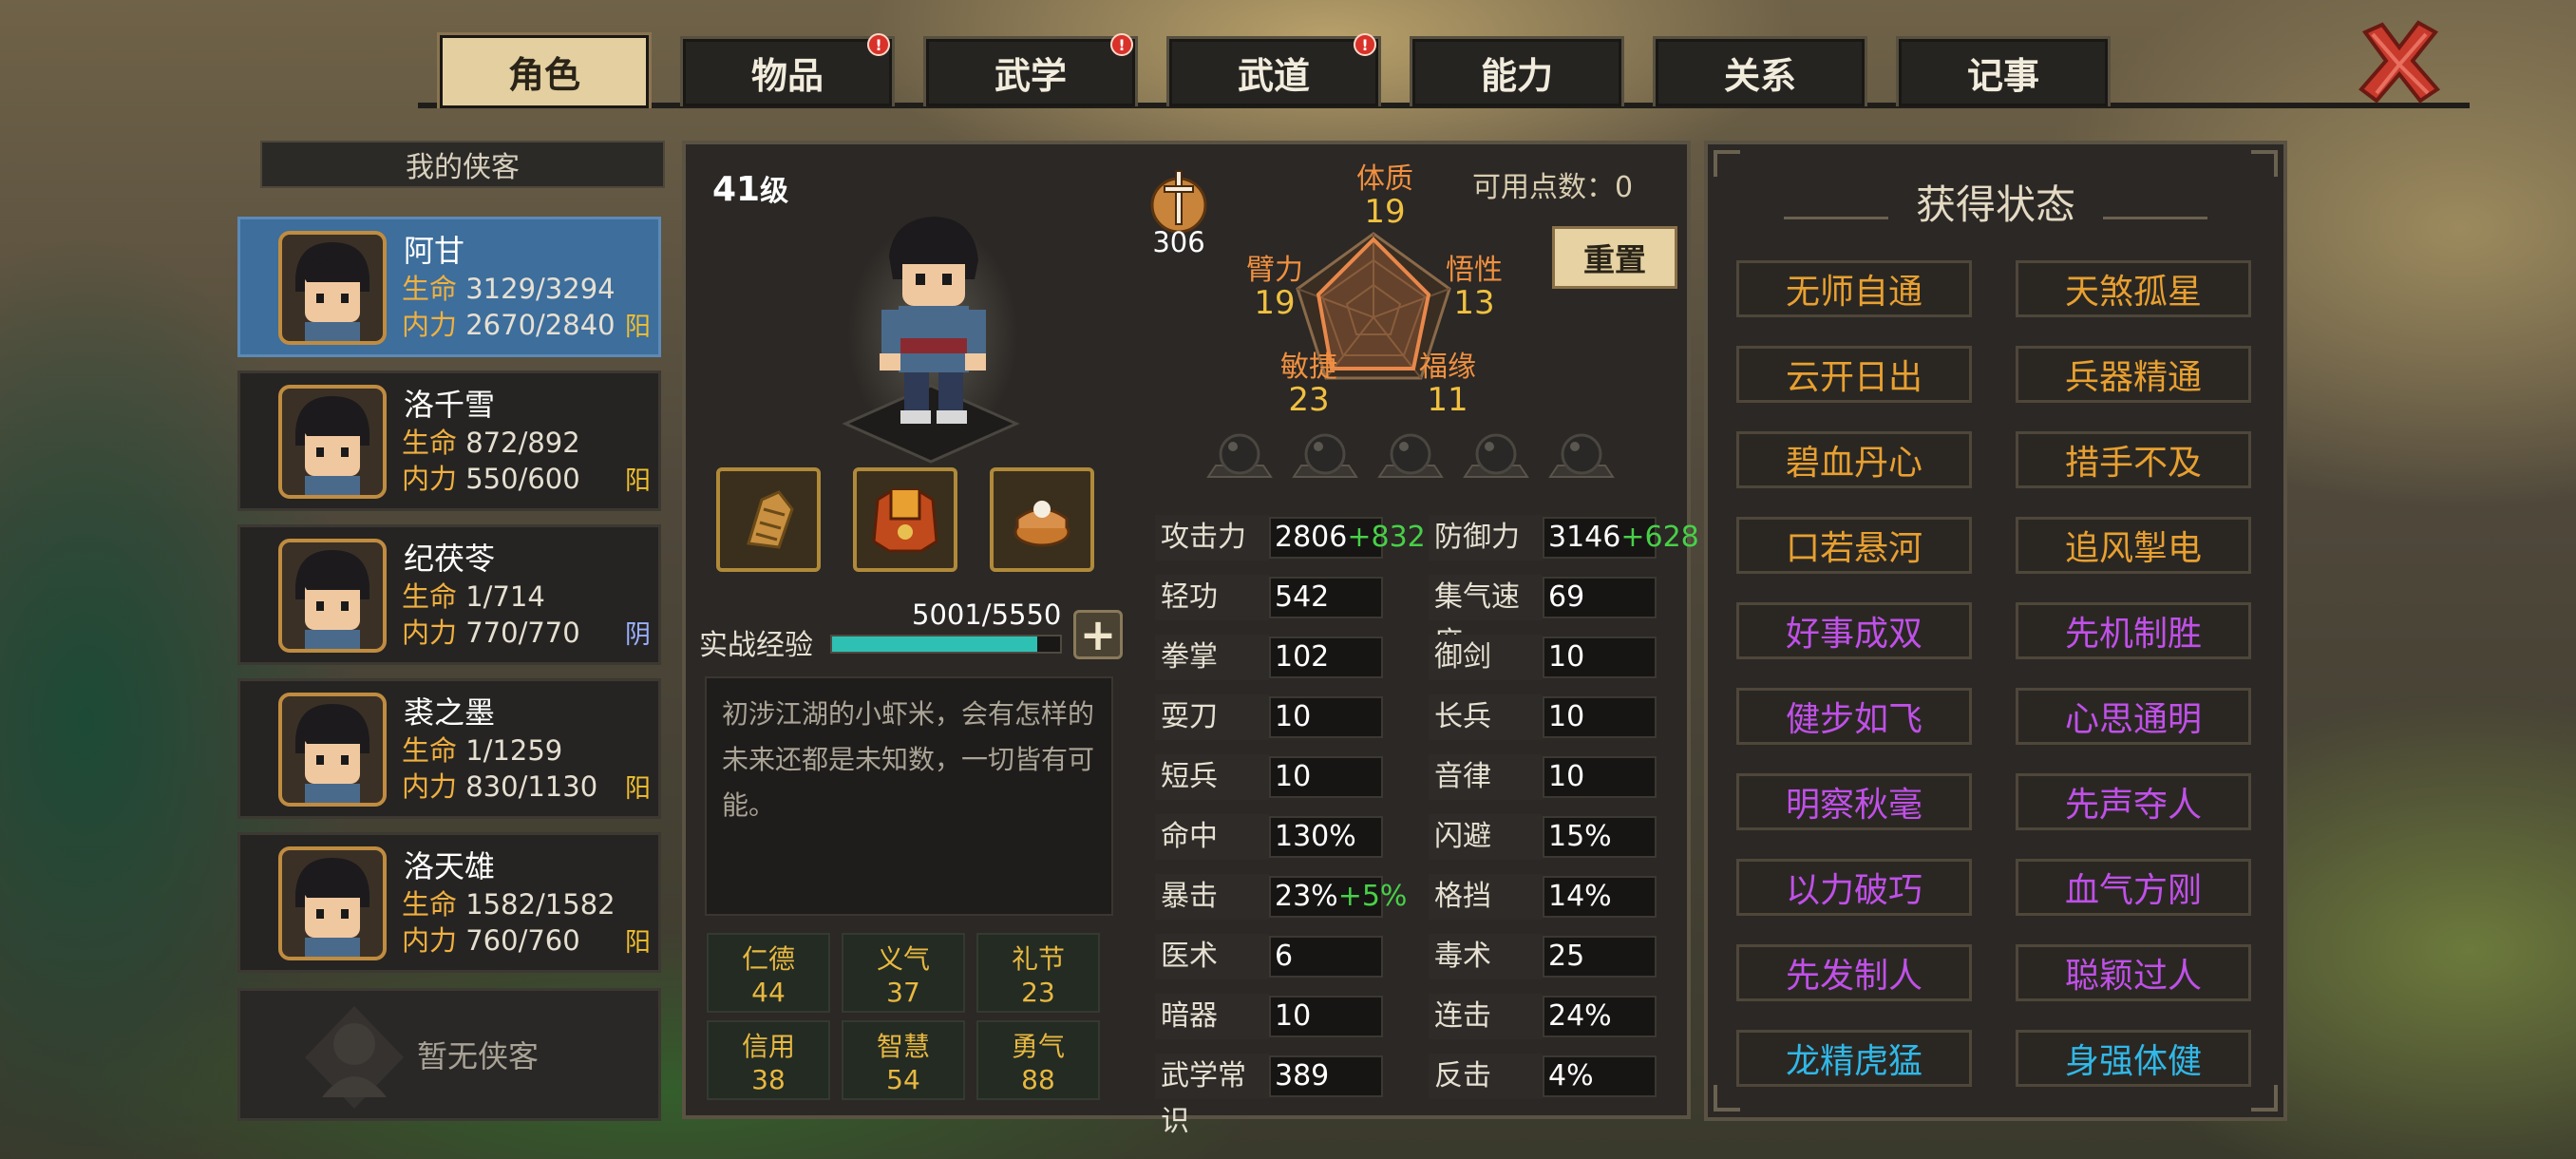 Image resolution: width=2576 pixels, height=1159 pixels. I want to click on reset-button: 重置, so click(1614, 257).